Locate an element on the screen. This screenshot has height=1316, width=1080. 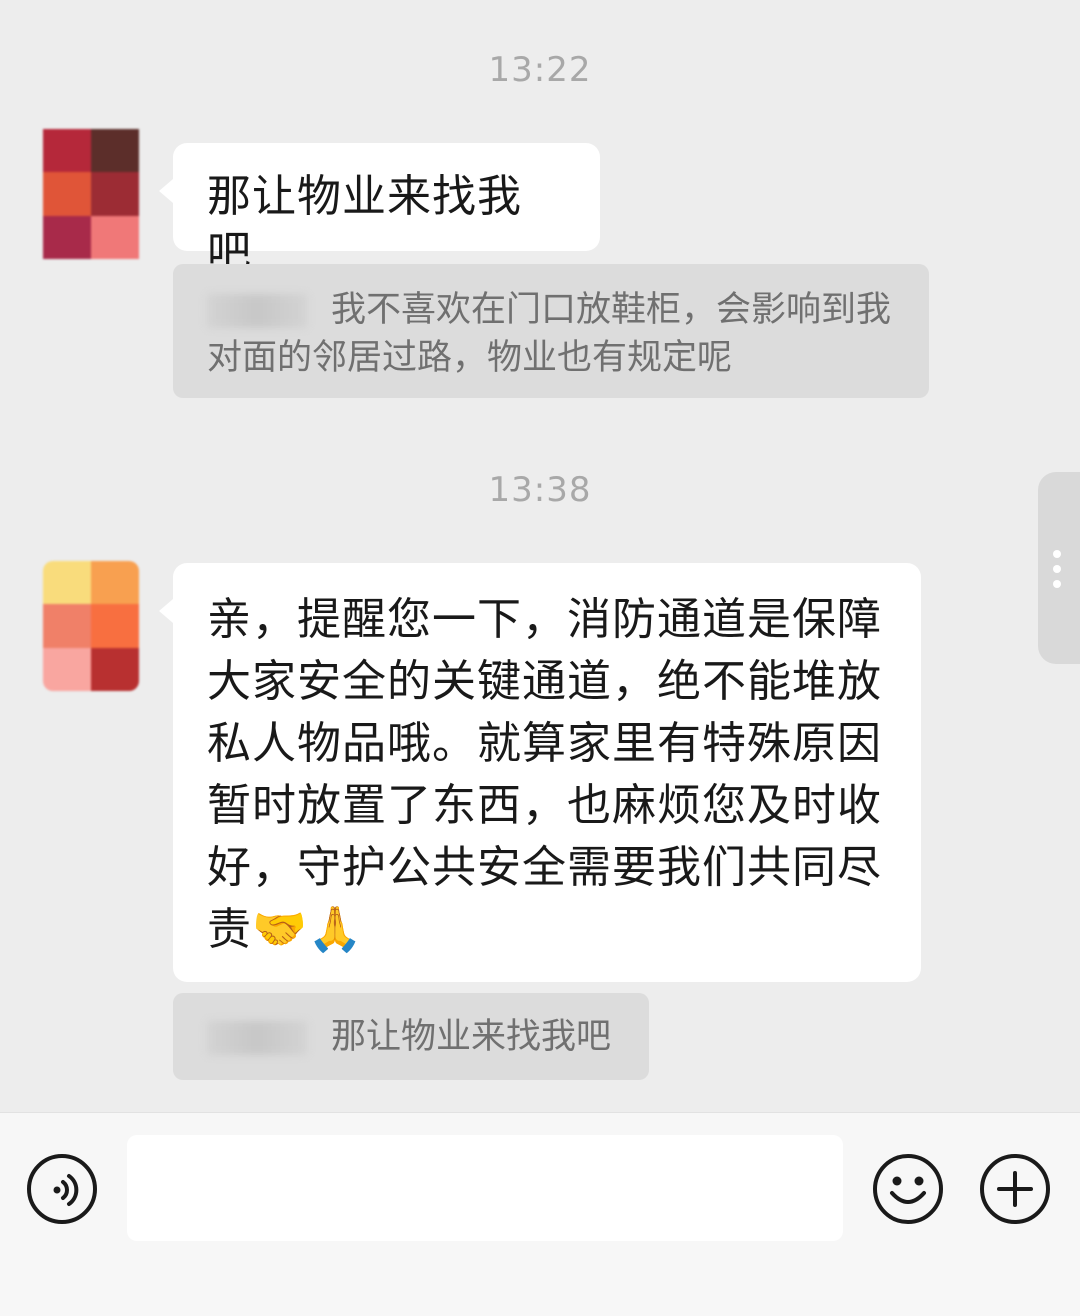
user-avatar is located at coordinates (91, 626).